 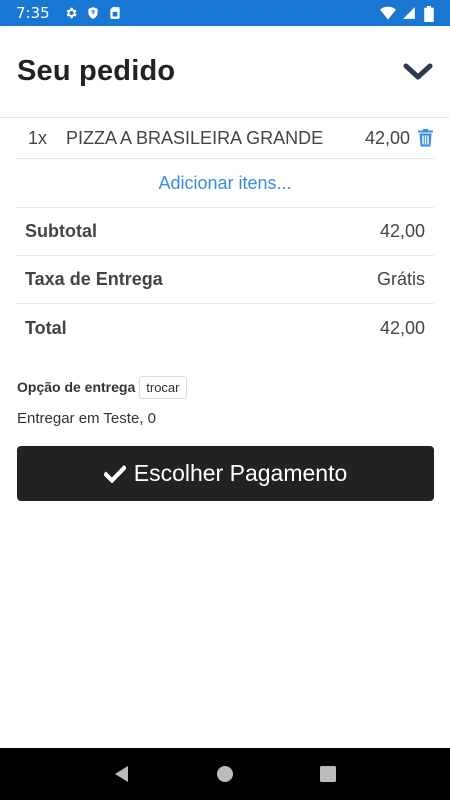 I want to click on status-left-icons, so click(x=93, y=13).